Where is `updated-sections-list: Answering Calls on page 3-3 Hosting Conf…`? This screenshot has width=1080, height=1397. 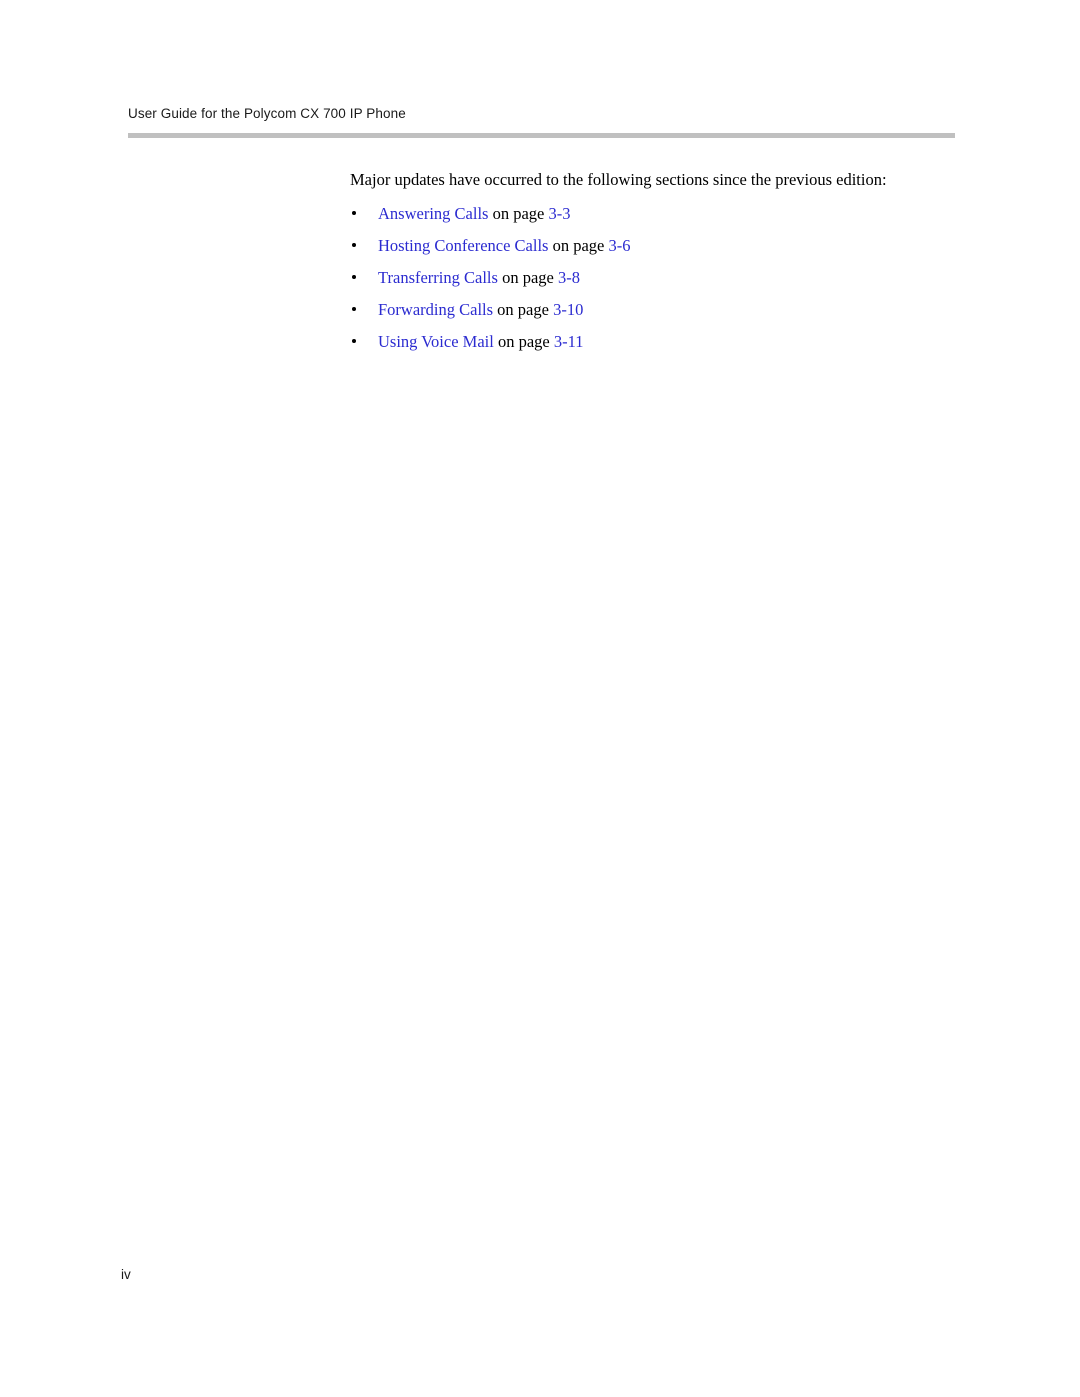
updated-sections-list: Answering Calls on page 3-3 Hosting Conf… is located at coordinates (639, 278).